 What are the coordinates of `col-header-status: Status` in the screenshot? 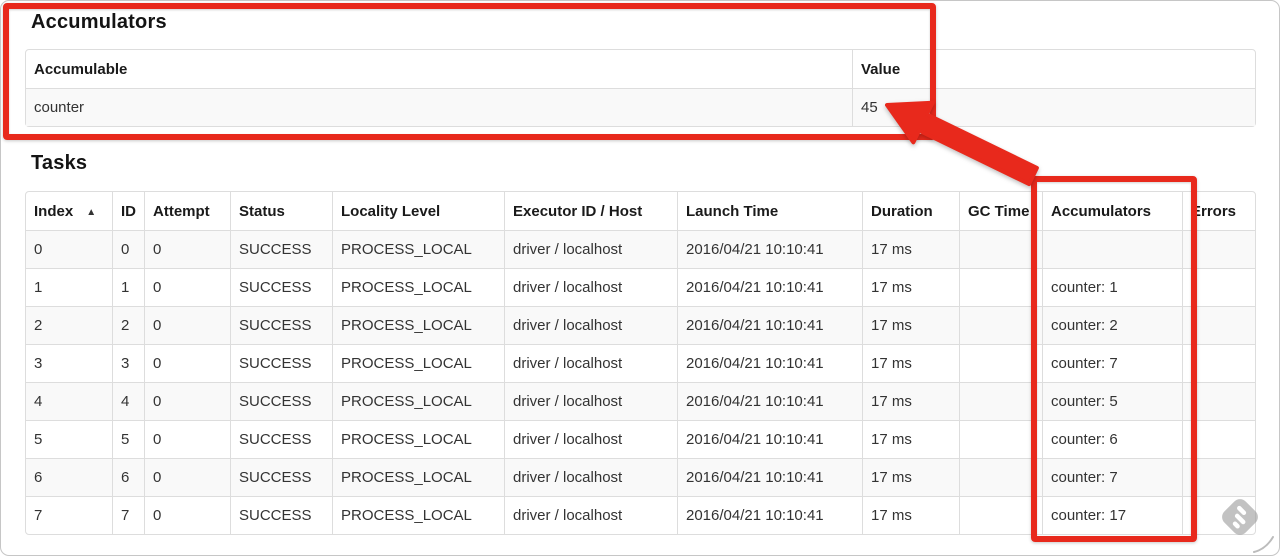 It's located at (281, 211).